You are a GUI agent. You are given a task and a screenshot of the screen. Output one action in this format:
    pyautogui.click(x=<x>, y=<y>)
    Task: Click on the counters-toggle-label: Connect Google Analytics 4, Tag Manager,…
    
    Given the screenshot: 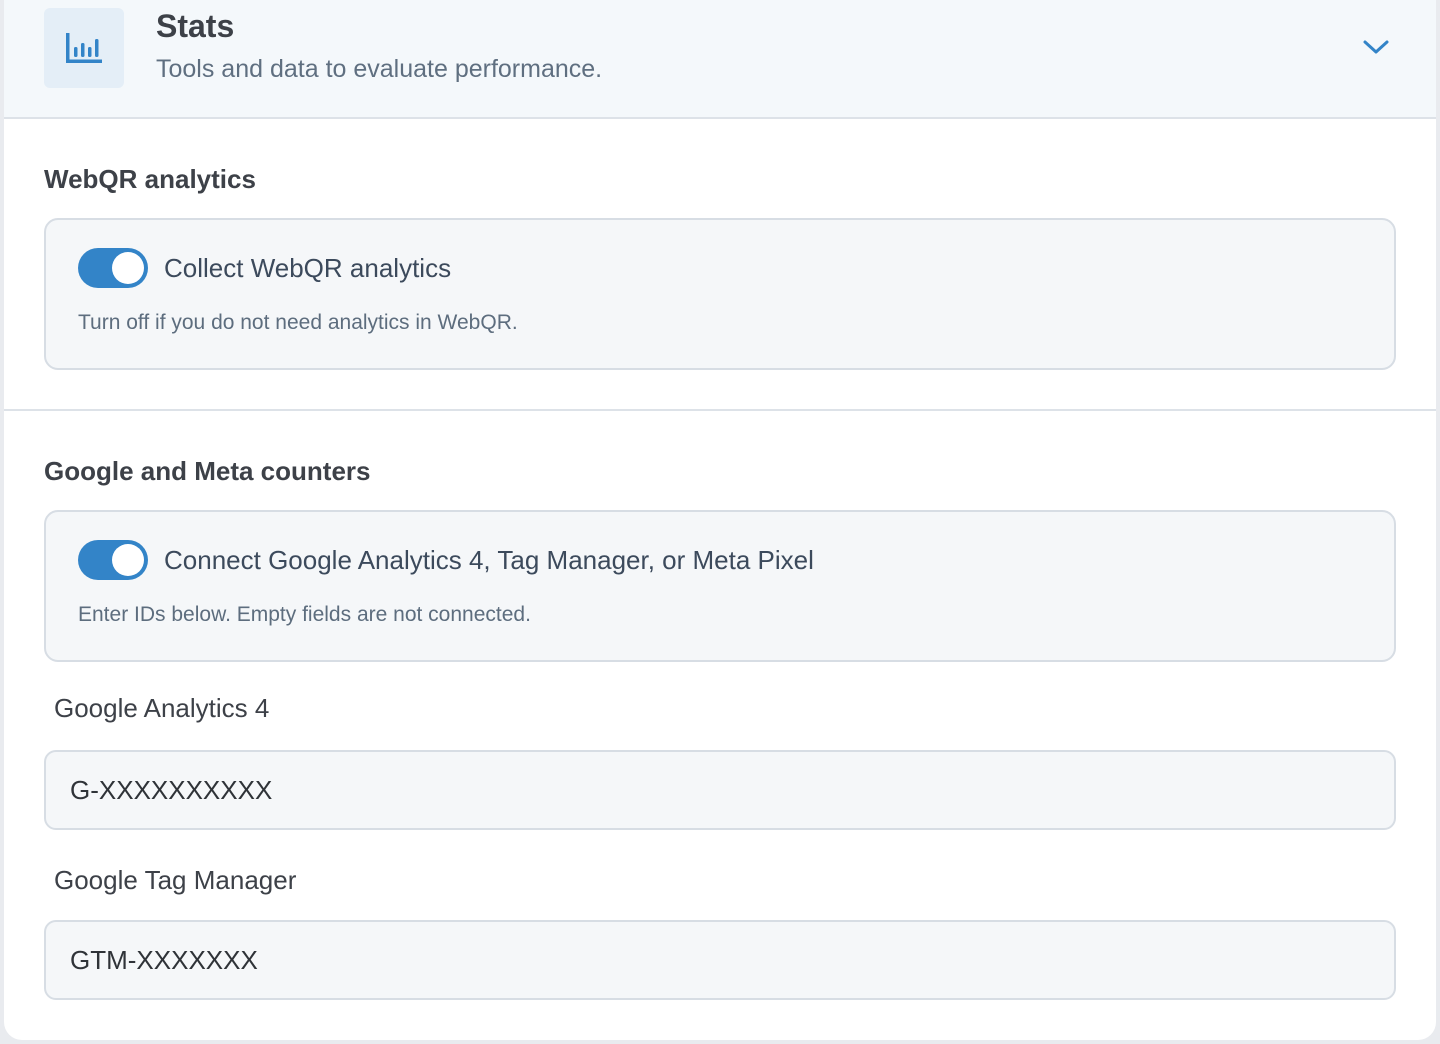 What is the action you would take?
    pyautogui.click(x=489, y=560)
    